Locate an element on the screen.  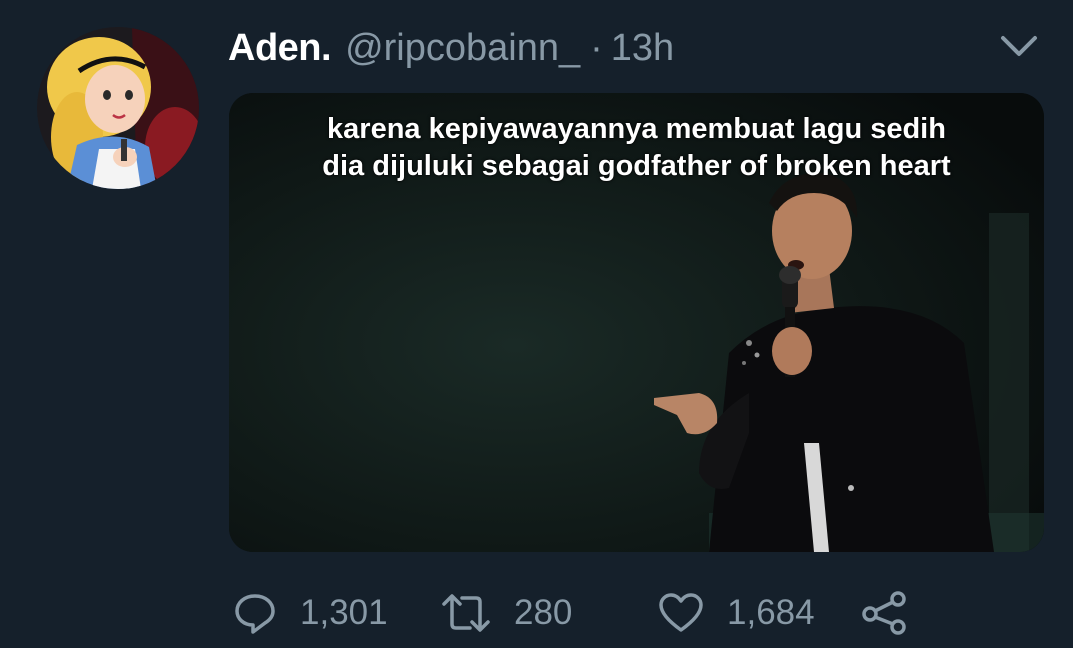
avatar is located at coordinates (118, 108).